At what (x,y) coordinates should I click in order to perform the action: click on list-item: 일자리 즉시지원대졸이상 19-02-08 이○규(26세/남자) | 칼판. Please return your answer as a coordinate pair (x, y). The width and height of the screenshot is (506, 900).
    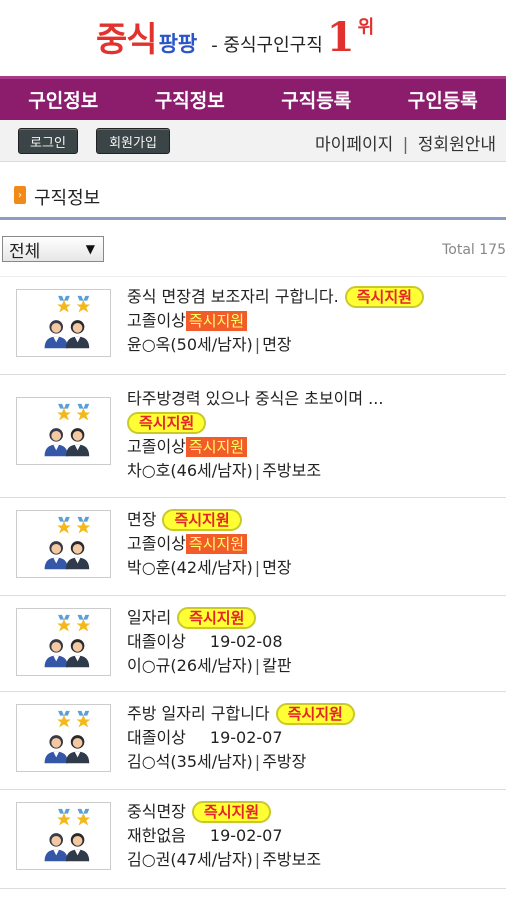
    Looking at the image, I should click on (253, 644).